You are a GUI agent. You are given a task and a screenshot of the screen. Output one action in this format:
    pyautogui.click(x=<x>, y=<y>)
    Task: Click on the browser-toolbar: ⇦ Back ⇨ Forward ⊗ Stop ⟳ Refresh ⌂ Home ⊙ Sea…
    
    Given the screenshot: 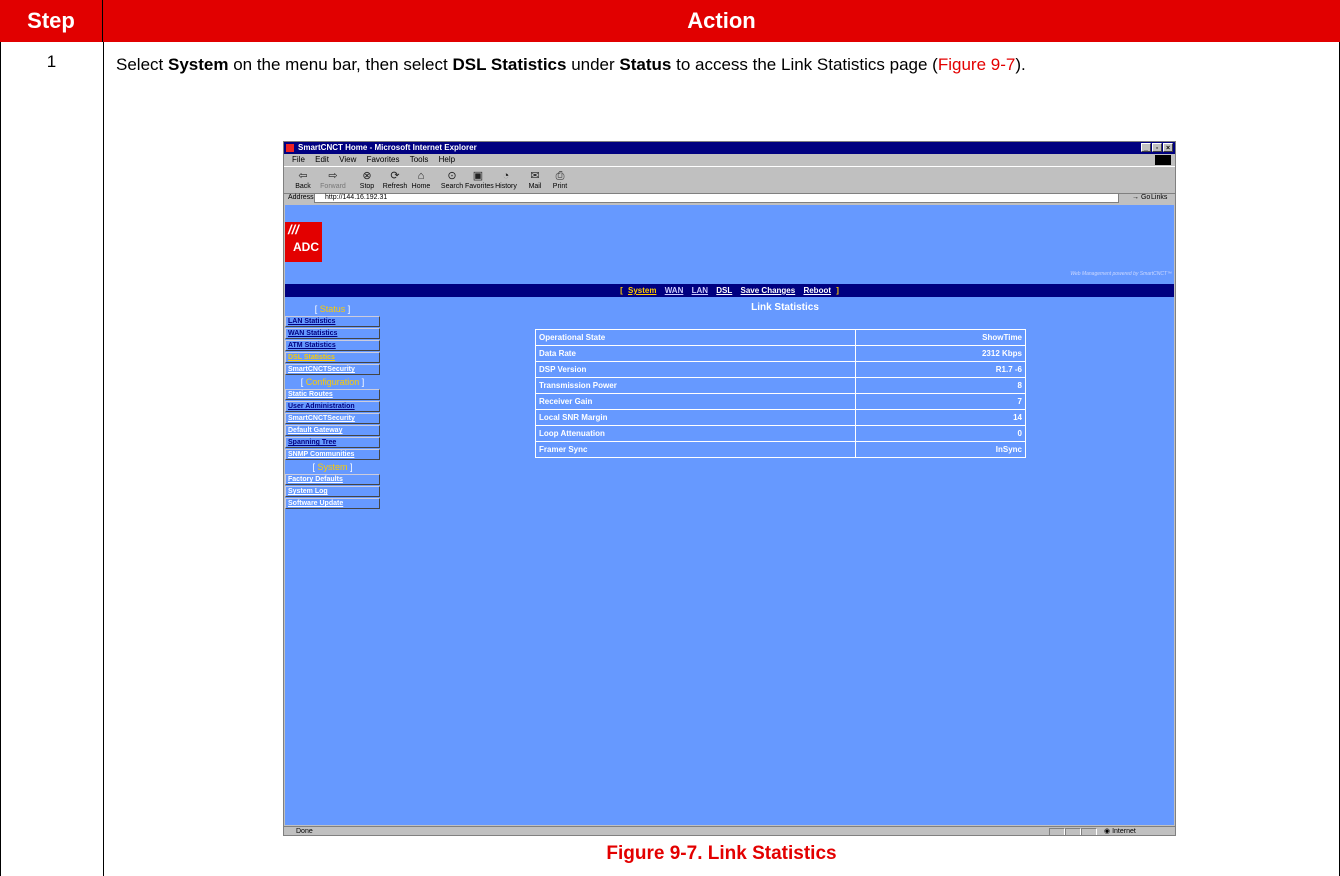 What is the action you would take?
    pyautogui.click(x=729, y=180)
    